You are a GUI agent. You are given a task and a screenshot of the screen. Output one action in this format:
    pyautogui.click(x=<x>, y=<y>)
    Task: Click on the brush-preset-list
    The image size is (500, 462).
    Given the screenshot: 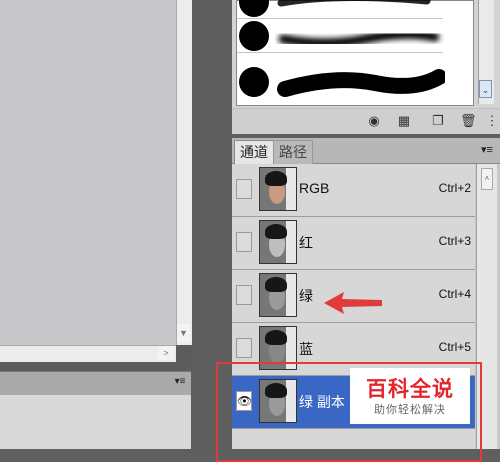 What is the action you would take?
    pyautogui.click(x=355, y=53)
    